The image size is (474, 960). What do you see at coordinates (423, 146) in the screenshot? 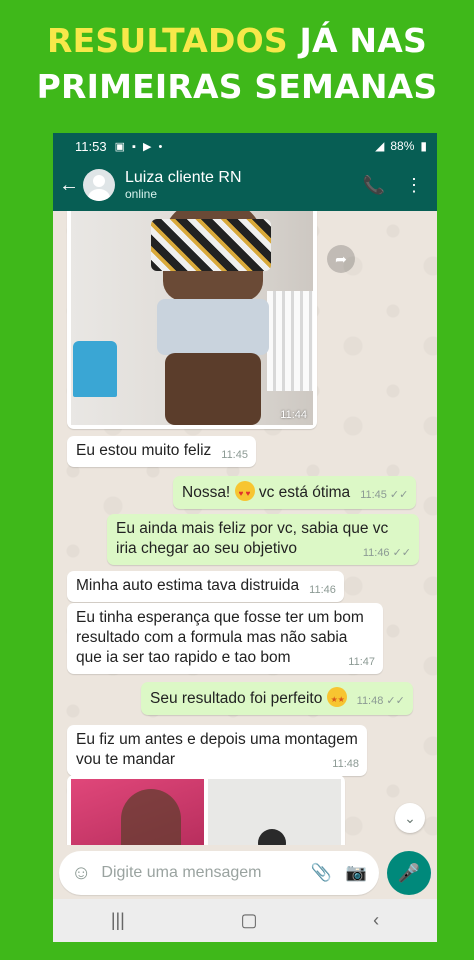
I see `battery-icon: ▮` at bounding box center [423, 146].